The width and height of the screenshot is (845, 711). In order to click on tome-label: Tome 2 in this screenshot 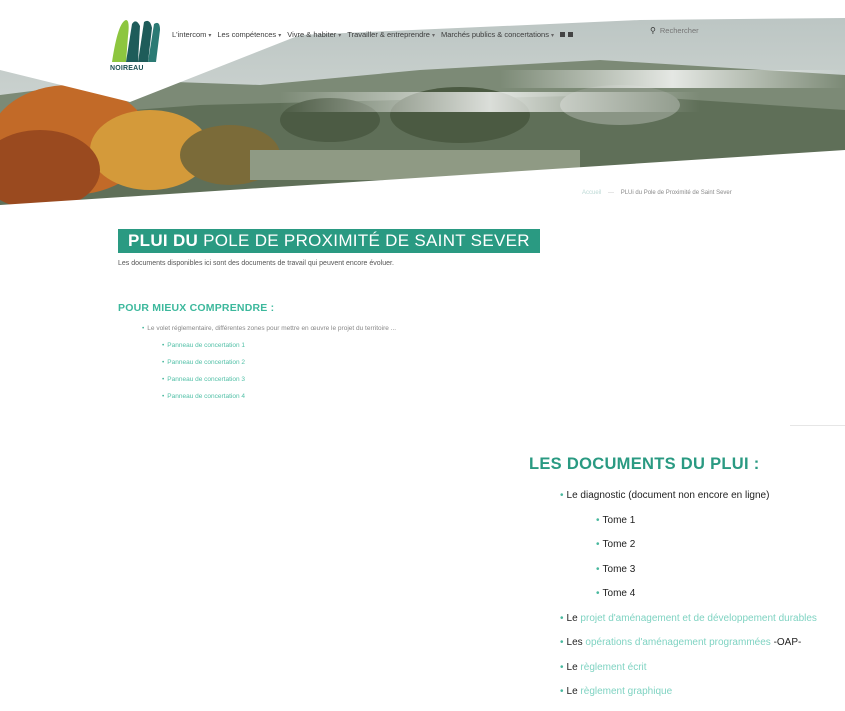, I will do `click(619, 544)`.